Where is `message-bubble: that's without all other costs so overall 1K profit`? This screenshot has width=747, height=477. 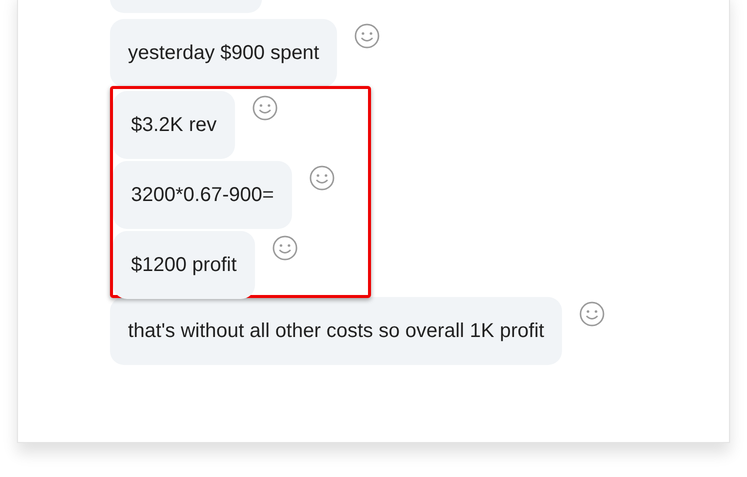 message-bubble: that's without all other costs so overall 1K profit is located at coordinates (336, 331).